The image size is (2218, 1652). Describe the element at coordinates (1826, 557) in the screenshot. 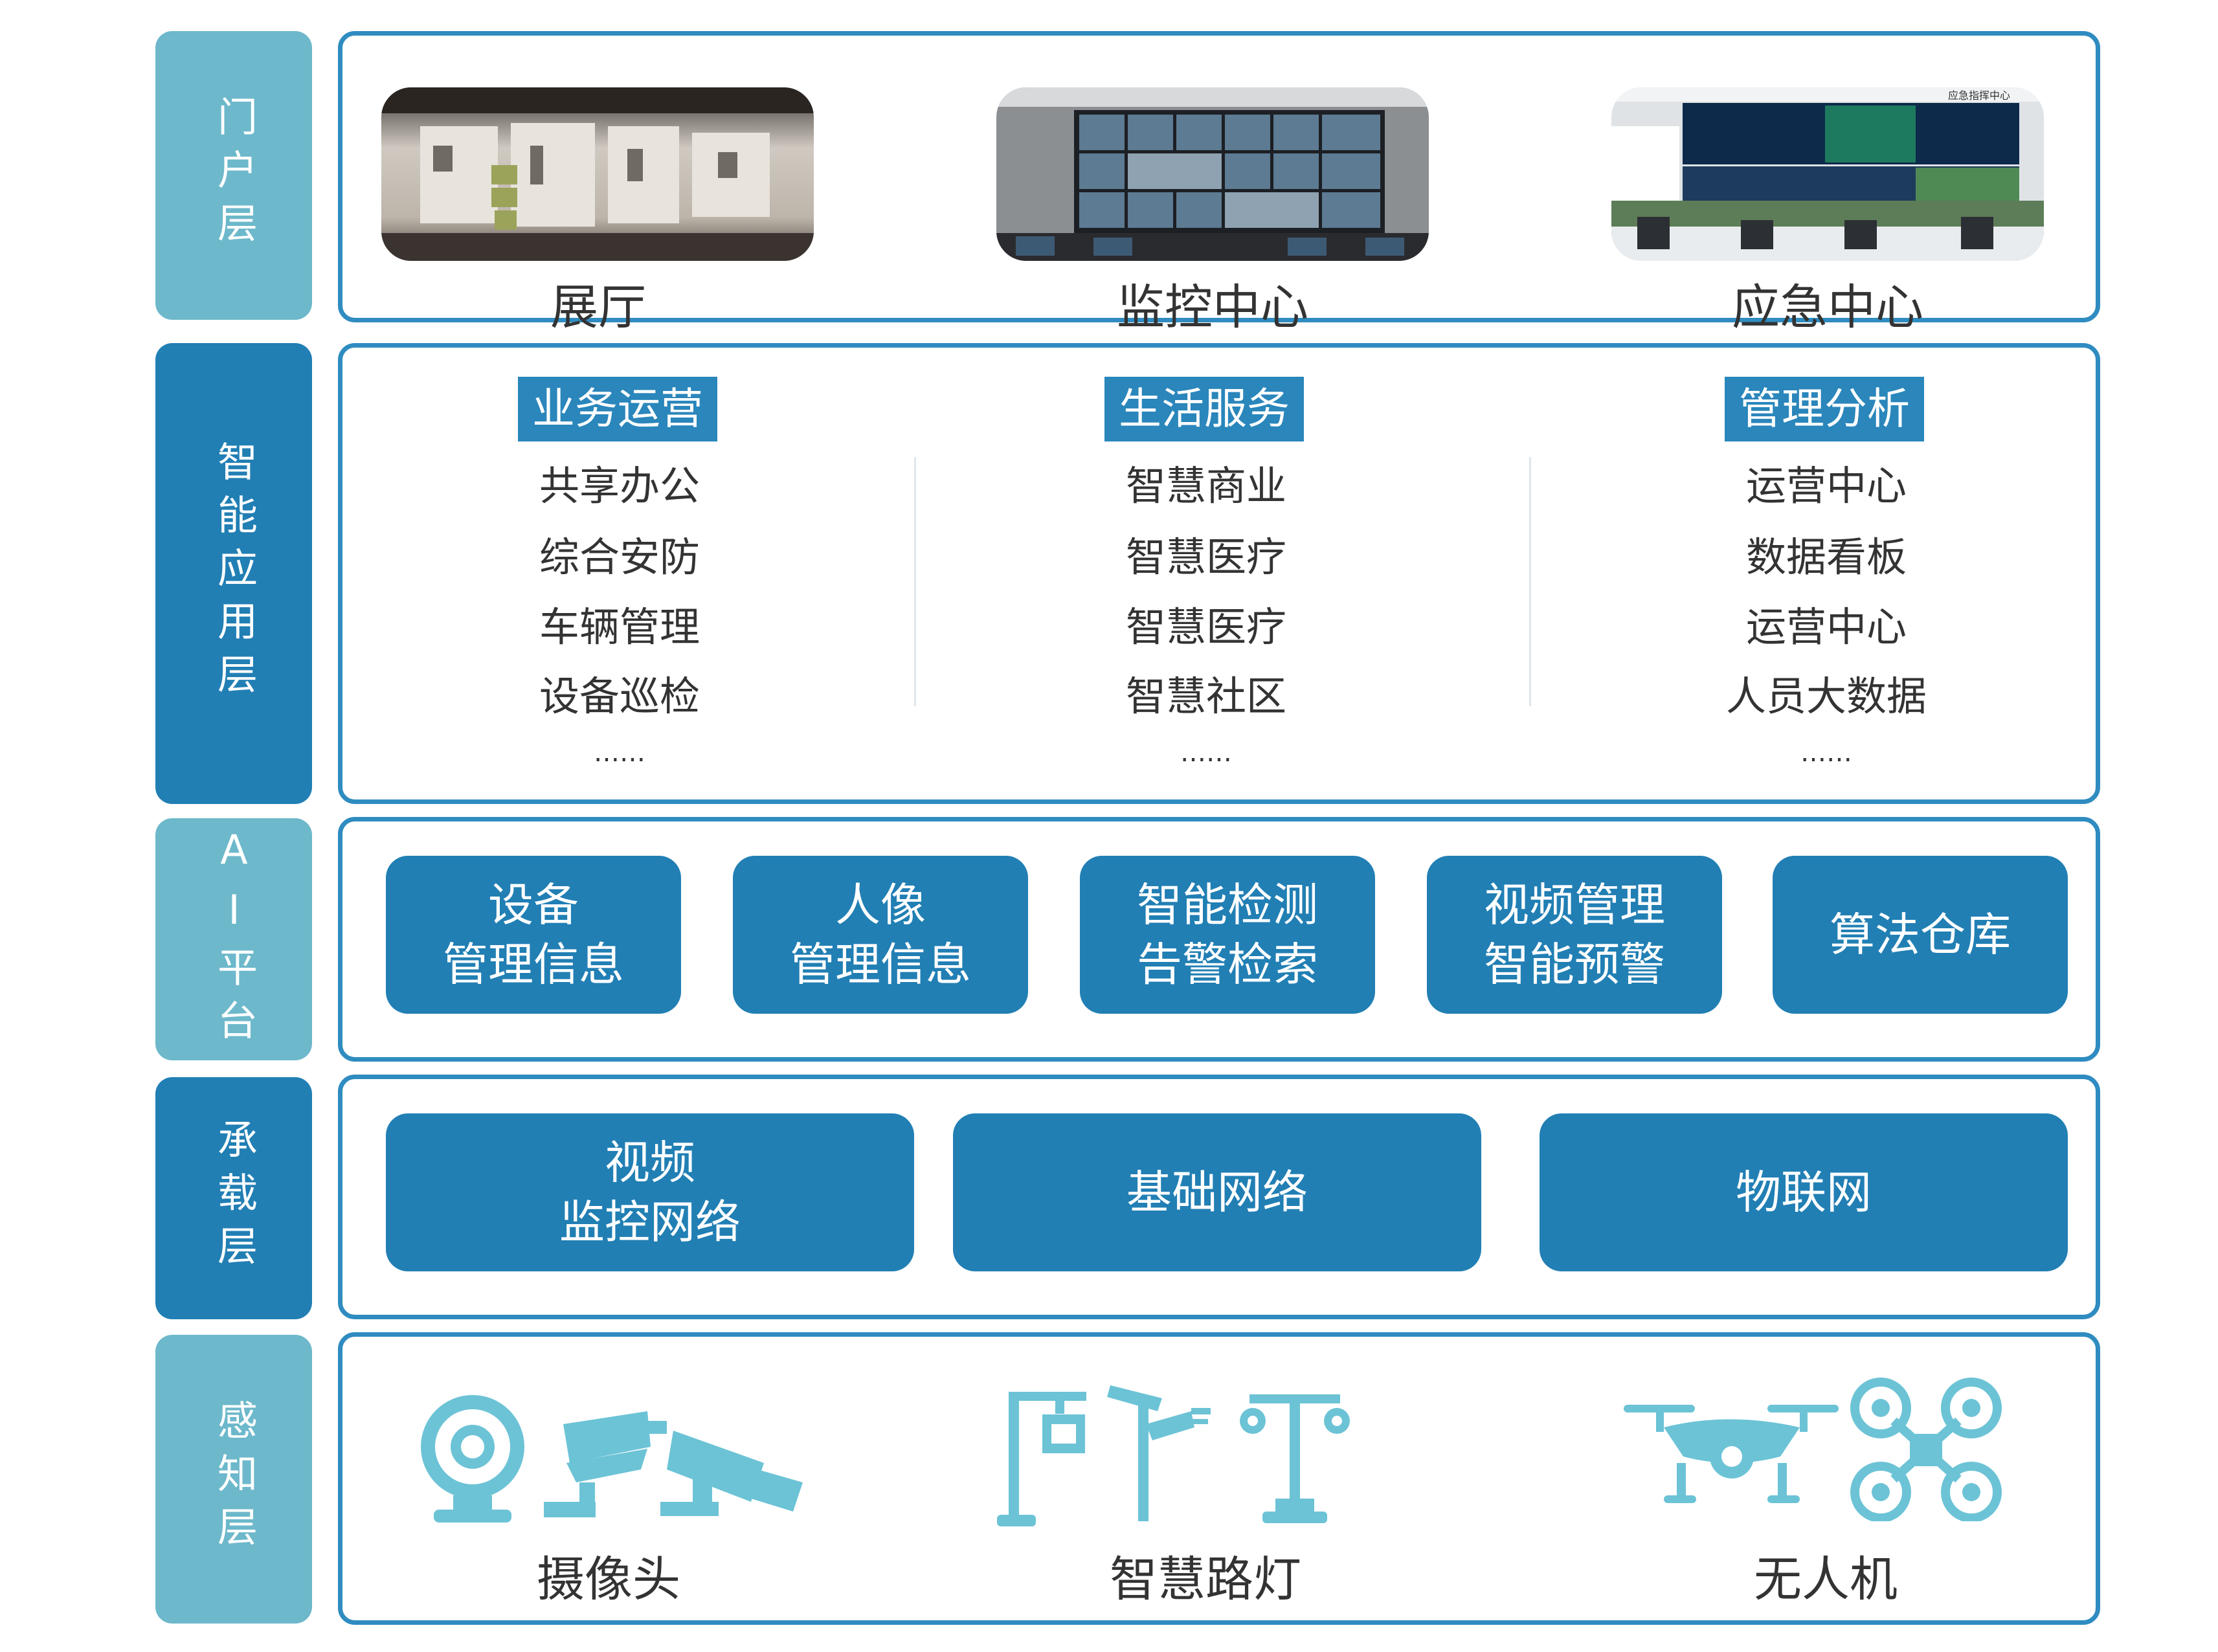

I see `app-column-item: 数据看板` at that location.